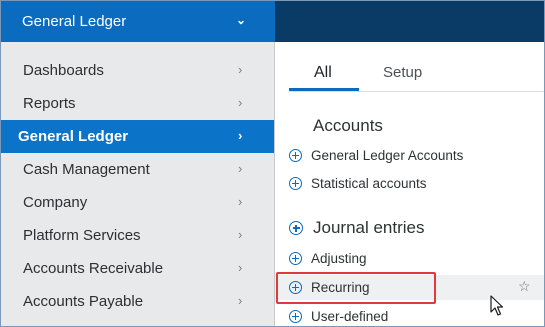  Describe the element at coordinates (137, 21) in the screenshot. I see `app-switcher: General Ledger ⌄` at that location.